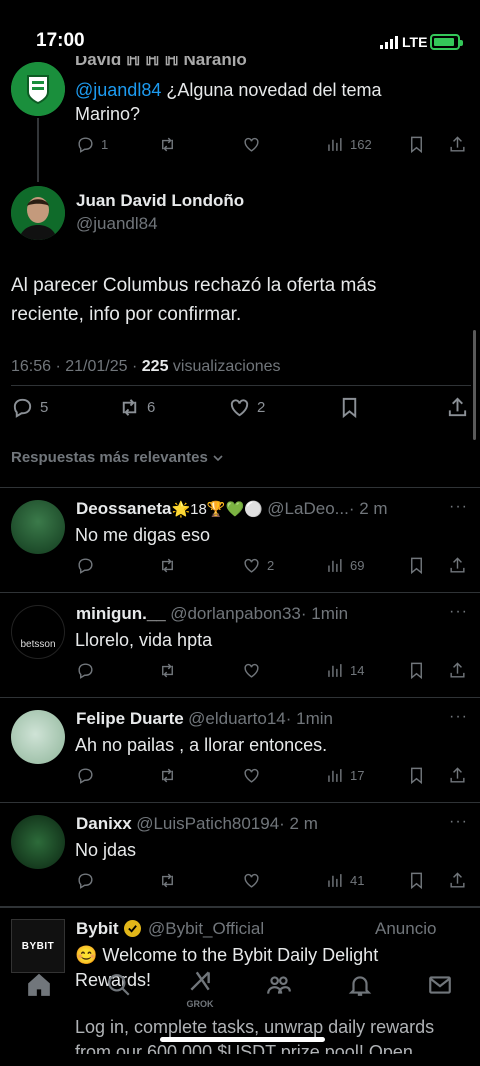 Image resolution: width=480 pixels, height=1066 pixels. Describe the element at coordinates (242, 1039) in the screenshot. I see `home-indicator` at that location.